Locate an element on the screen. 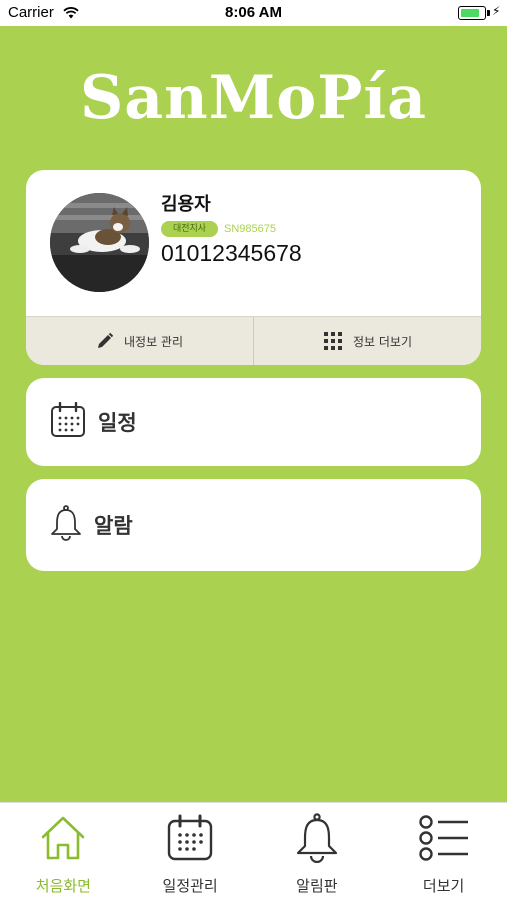 This screenshot has height=900, width=507. tab-notice-label: 알림판 is located at coordinates (317, 886).